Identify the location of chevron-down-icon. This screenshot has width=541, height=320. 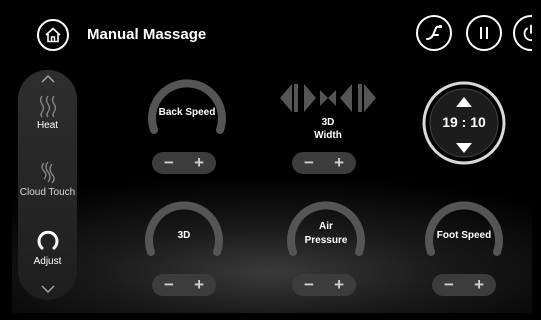
(47, 289).